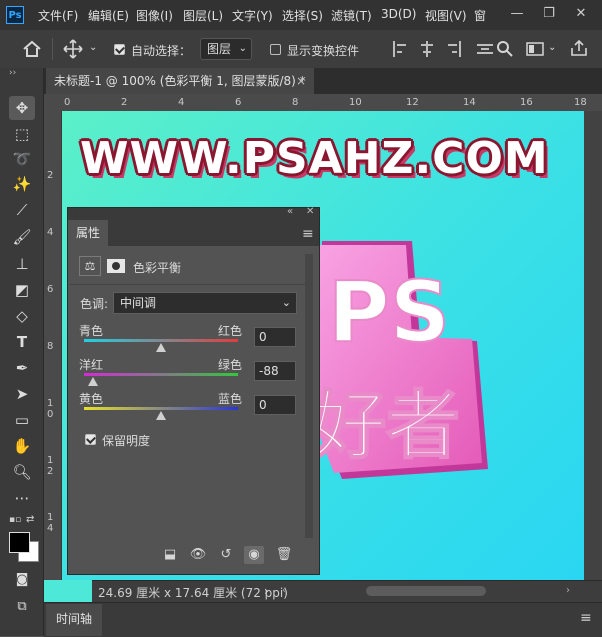  I want to click on preserve-luminosity-label: 保留明度, so click(126, 441).